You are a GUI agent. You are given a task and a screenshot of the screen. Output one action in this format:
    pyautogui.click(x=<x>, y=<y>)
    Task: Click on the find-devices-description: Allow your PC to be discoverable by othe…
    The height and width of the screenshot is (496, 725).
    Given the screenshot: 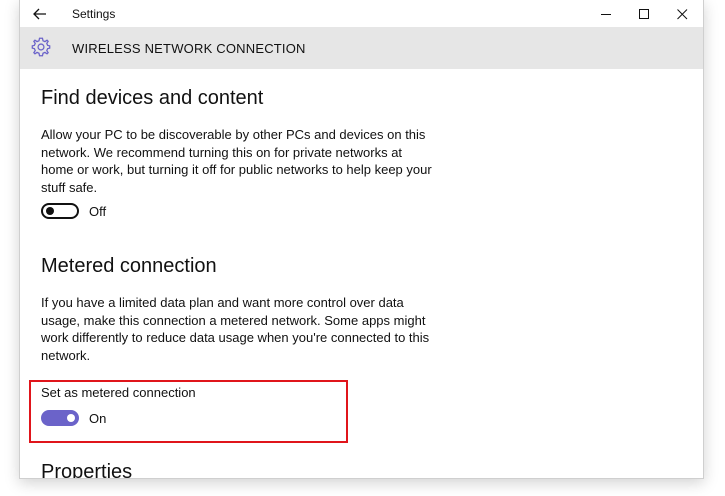 What is the action you would take?
    pyautogui.click(x=236, y=161)
    